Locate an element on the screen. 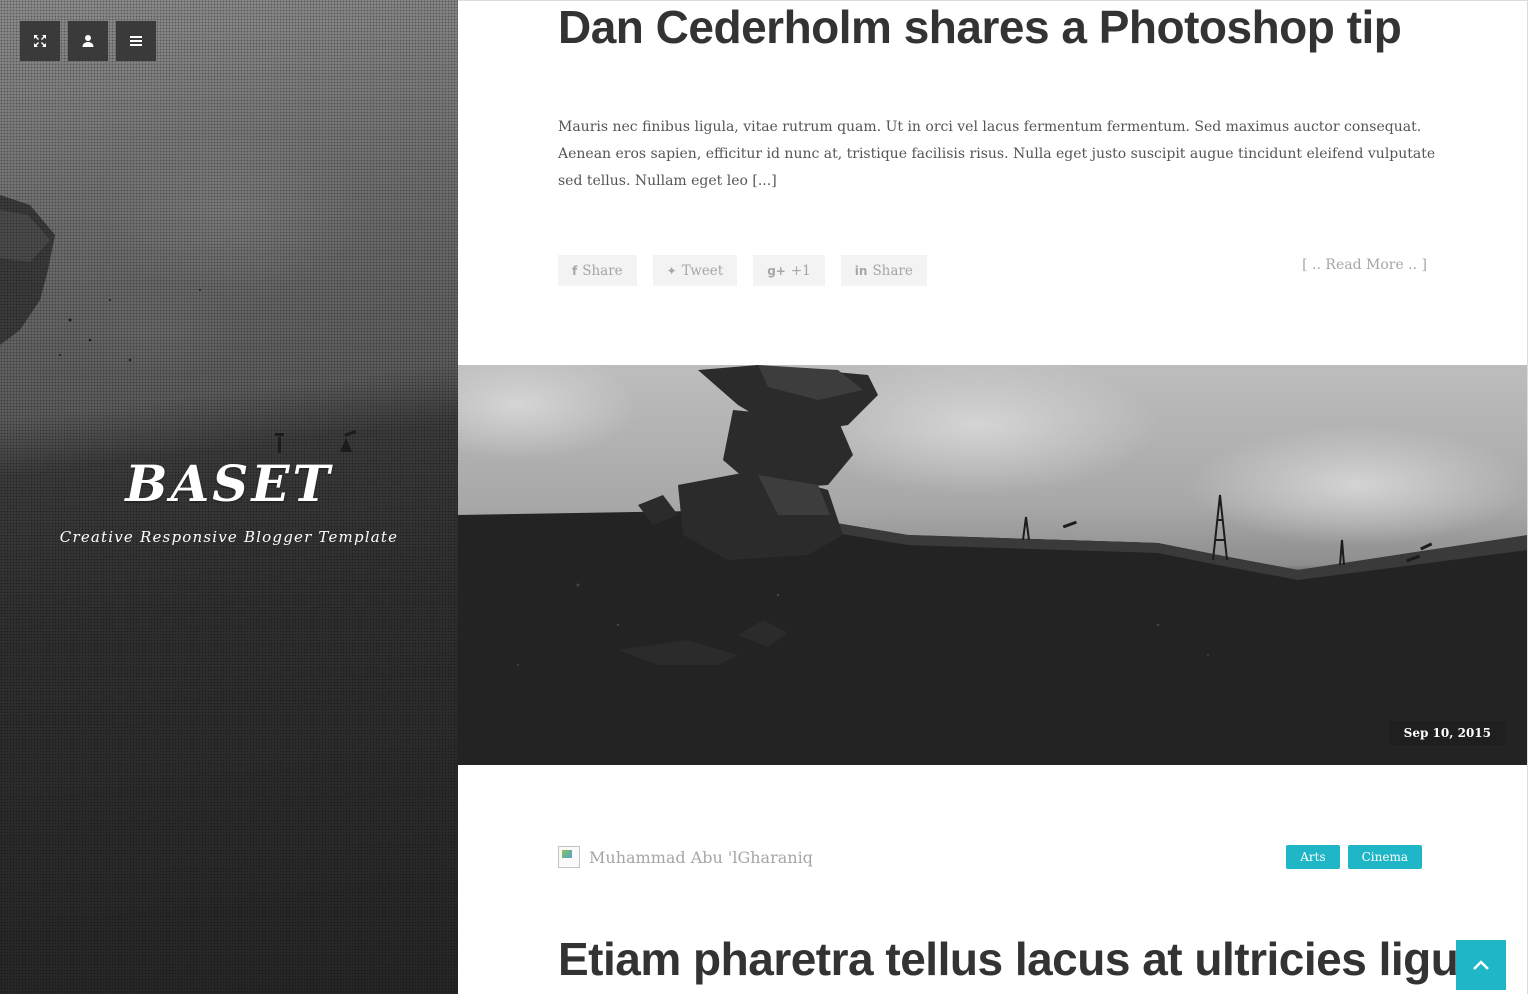 Image resolution: width=1529 pixels, height=994 pixels. twitter-icon: ✦ is located at coordinates (671, 270).